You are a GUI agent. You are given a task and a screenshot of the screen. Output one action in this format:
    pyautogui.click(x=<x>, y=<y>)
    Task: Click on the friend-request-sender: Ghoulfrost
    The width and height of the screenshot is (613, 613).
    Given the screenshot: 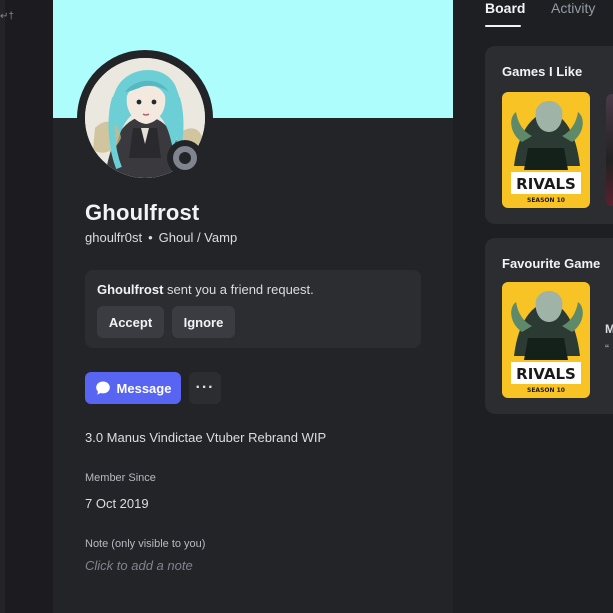 What is the action you would take?
    pyautogui.click(x=130, y=289)
    